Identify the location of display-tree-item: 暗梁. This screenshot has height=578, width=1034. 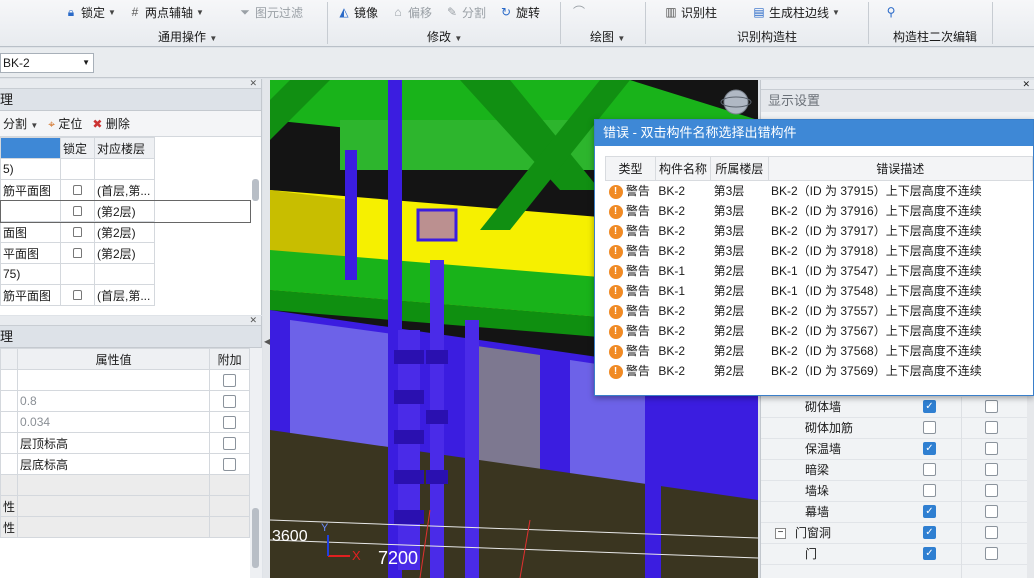
(897, 470).